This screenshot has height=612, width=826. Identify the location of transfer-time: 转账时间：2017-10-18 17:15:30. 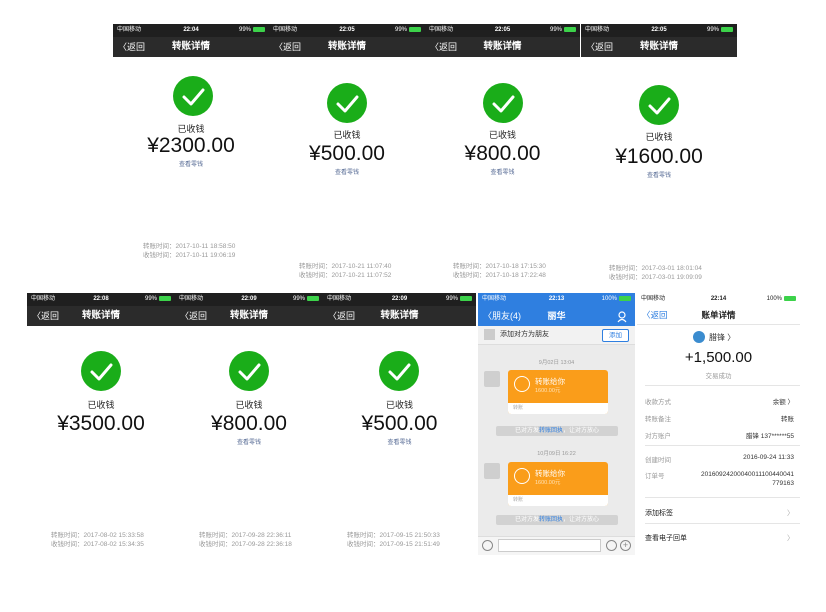
(499, 266).